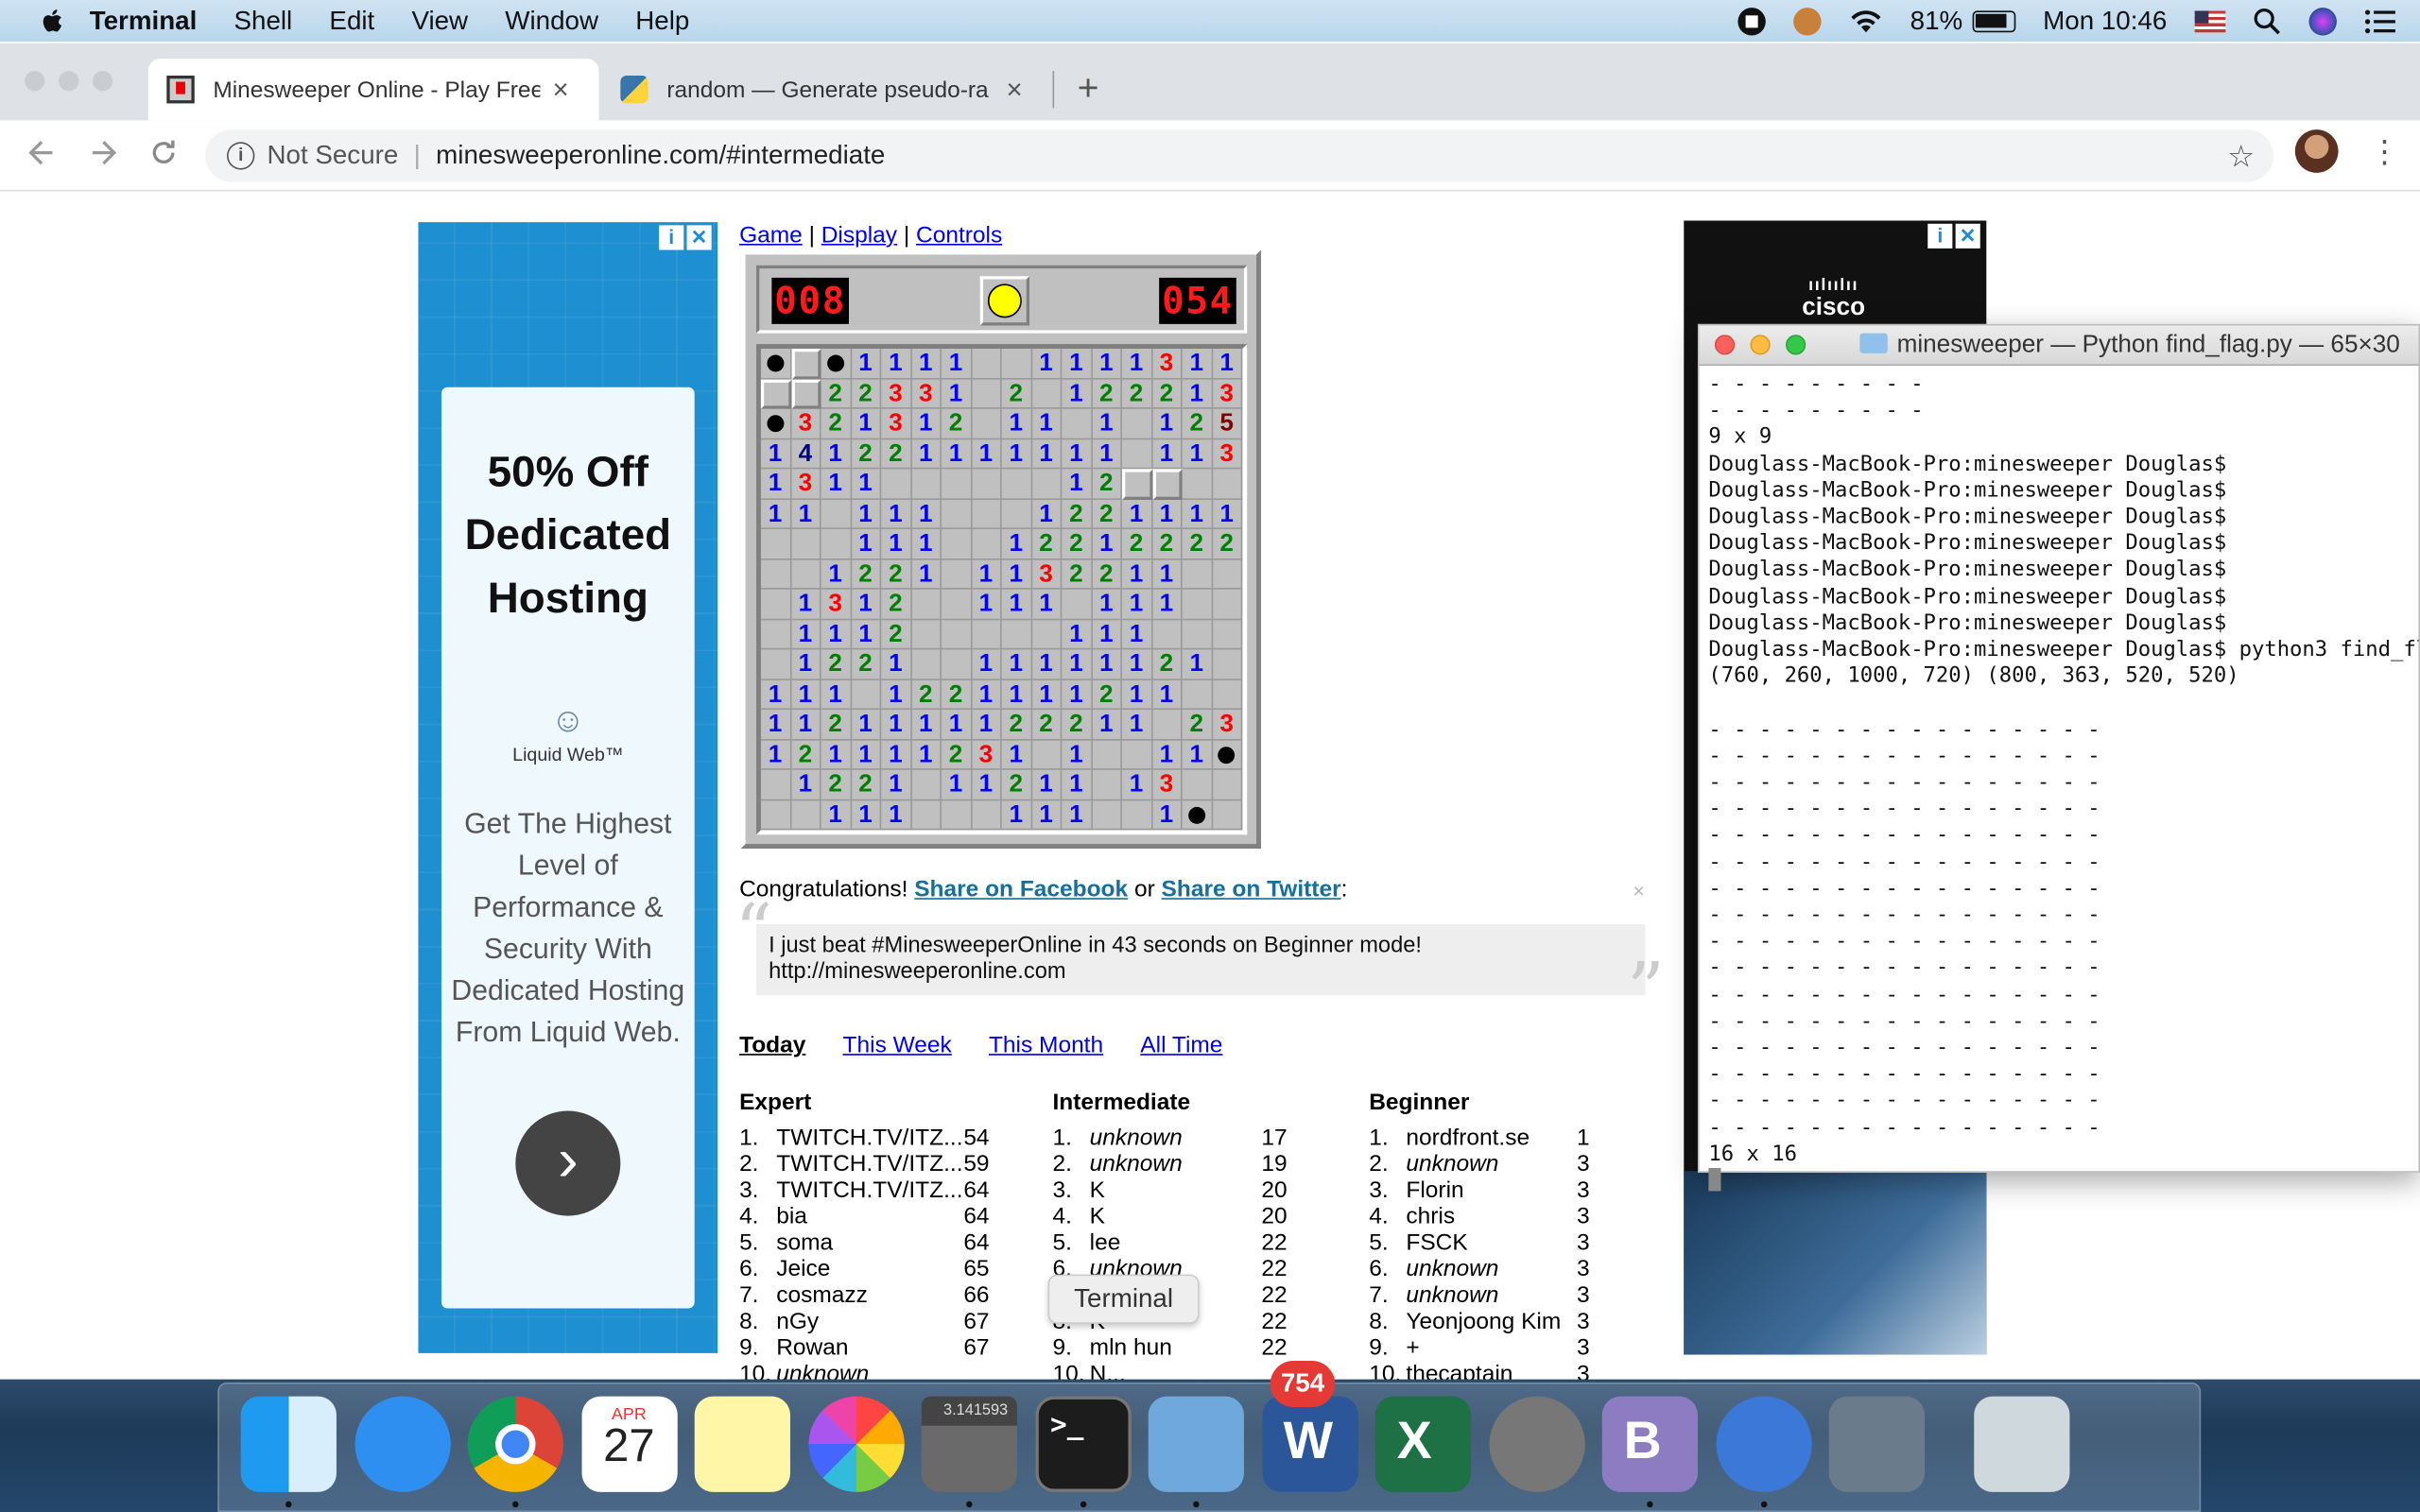 This screenshot has height=1512, width=2420. I want to click on reload-icon, so click(164, 153).